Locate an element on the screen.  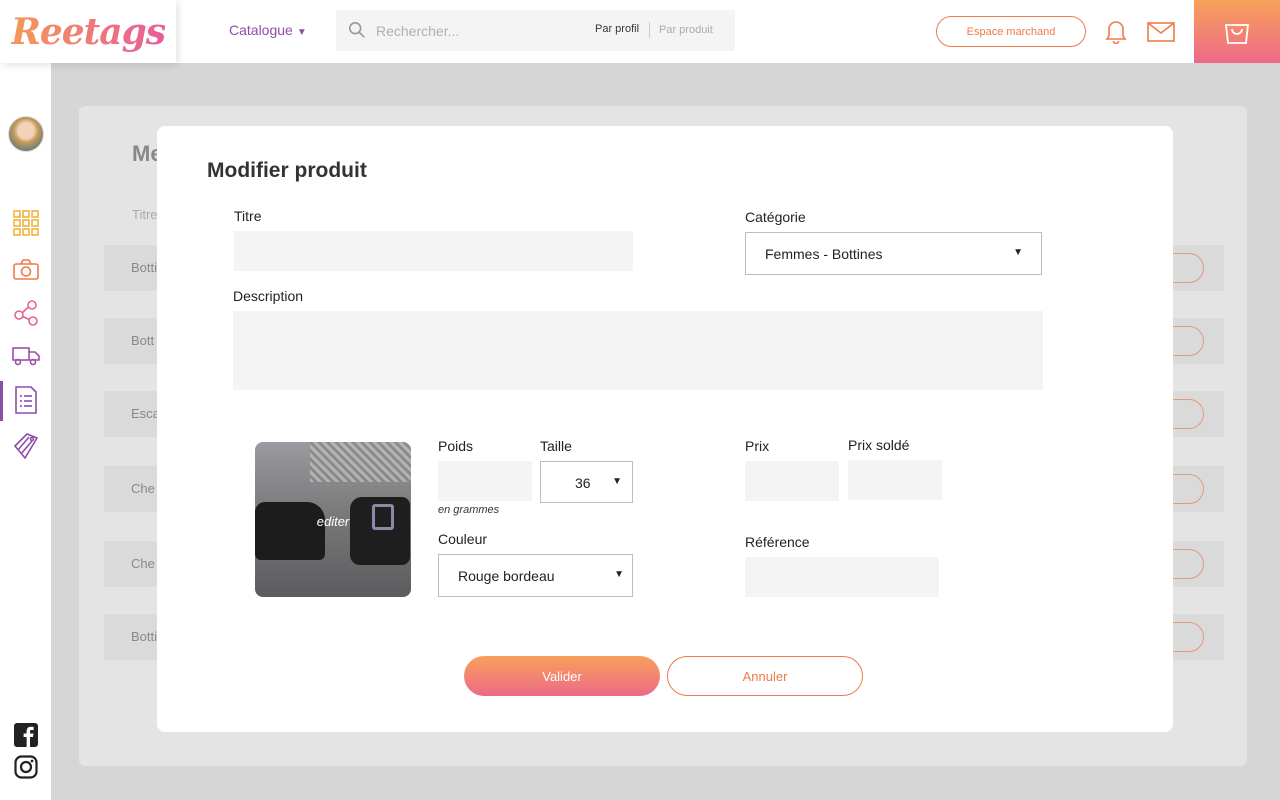
weight-hint: en grammes is located at coordinates (469, 510).